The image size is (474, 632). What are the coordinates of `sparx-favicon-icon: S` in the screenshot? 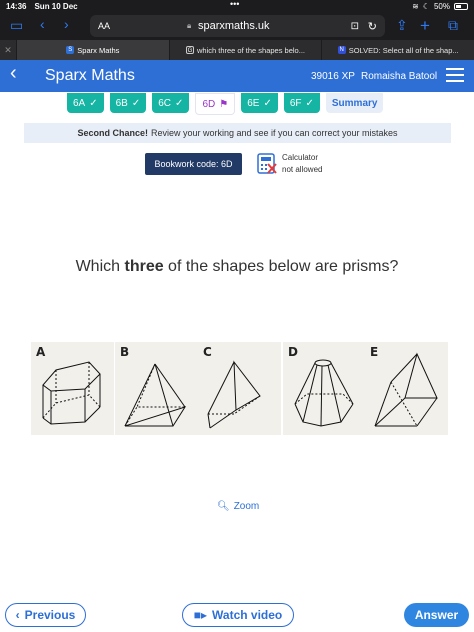 It's located at (70, 50).